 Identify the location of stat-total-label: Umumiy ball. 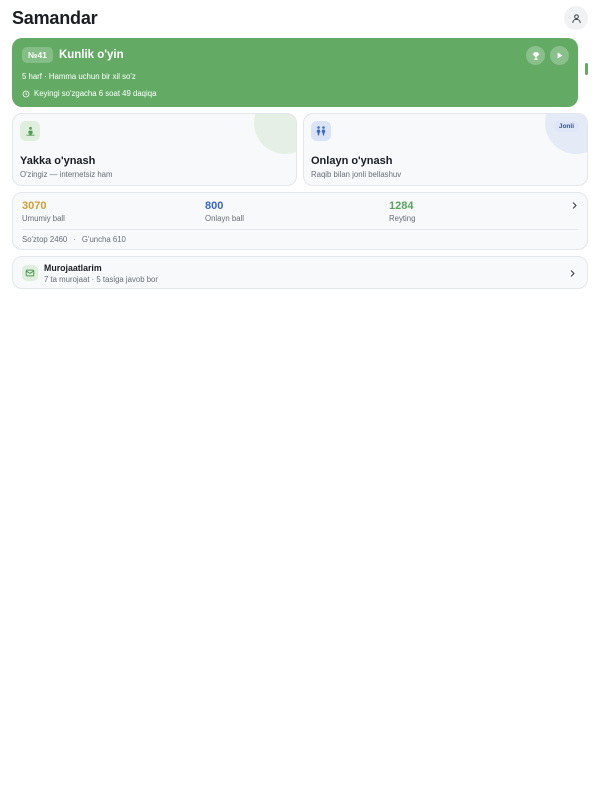
(43, 218).